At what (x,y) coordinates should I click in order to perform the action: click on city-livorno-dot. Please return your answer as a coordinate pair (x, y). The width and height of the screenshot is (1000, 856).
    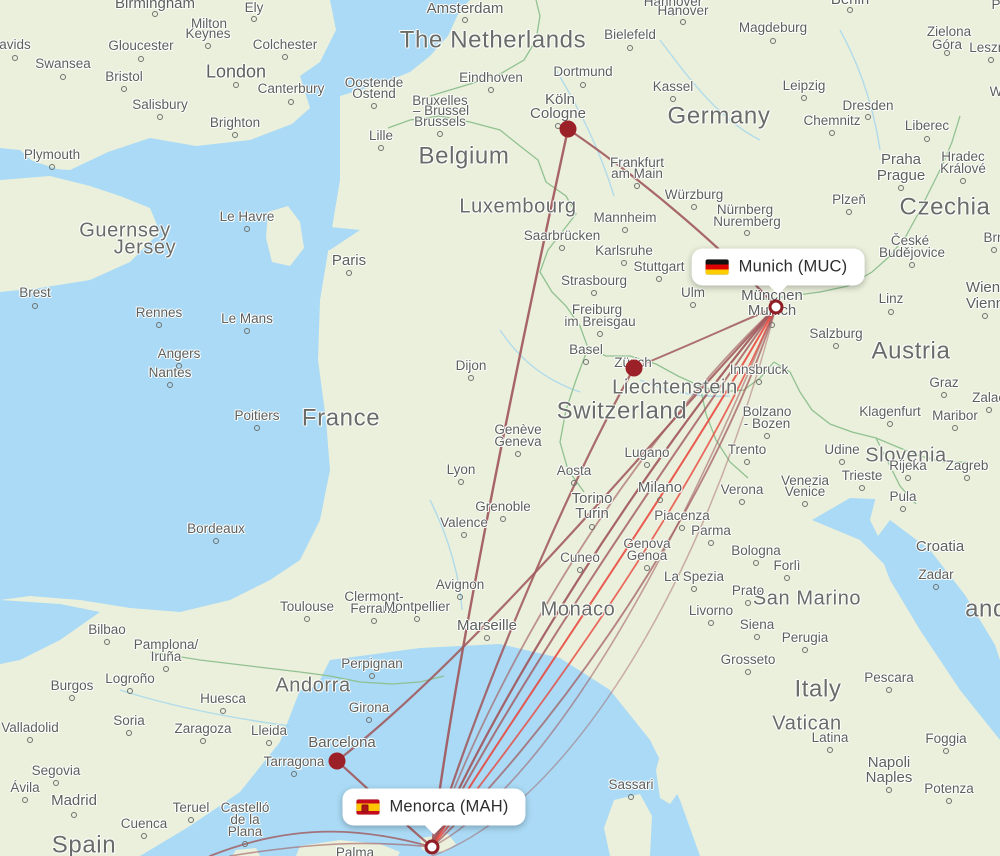
    Looking at the image, I should click on (711, 623).